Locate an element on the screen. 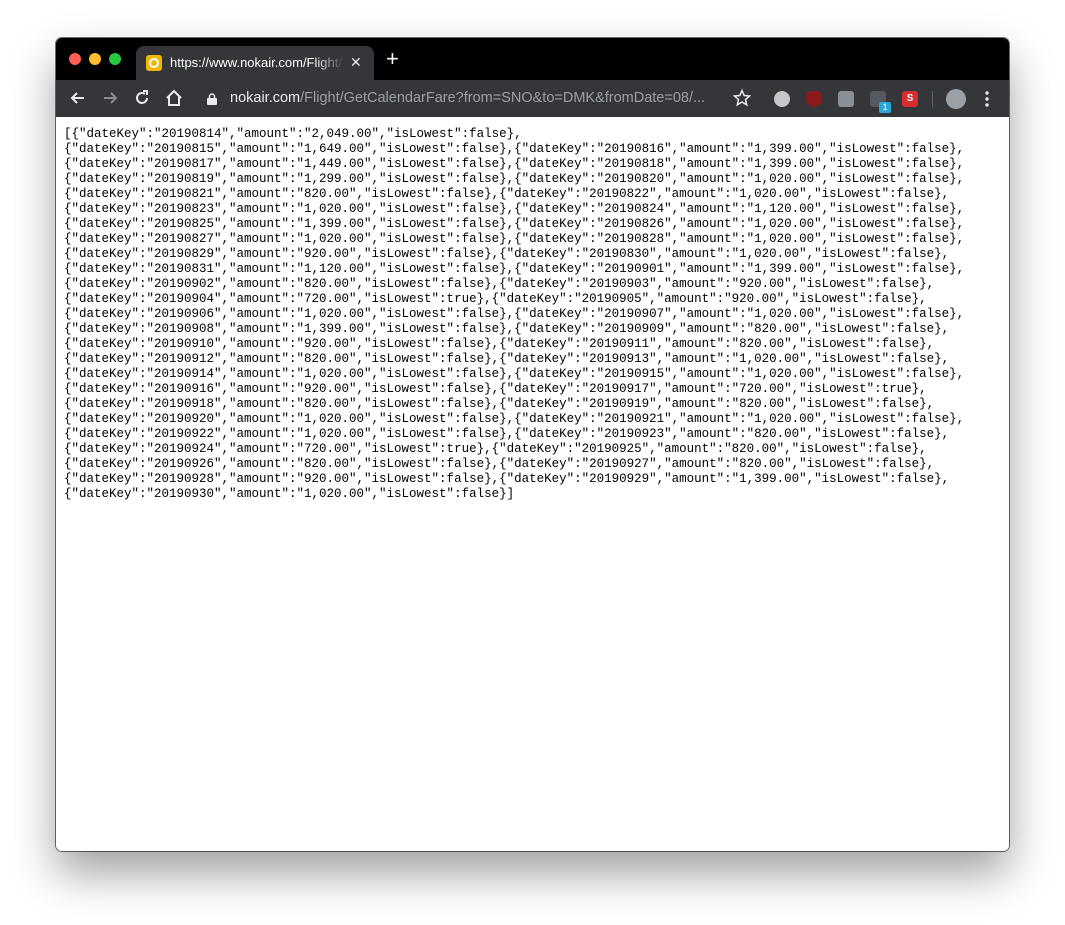  reload-icon is located at coordinates (142, 97).